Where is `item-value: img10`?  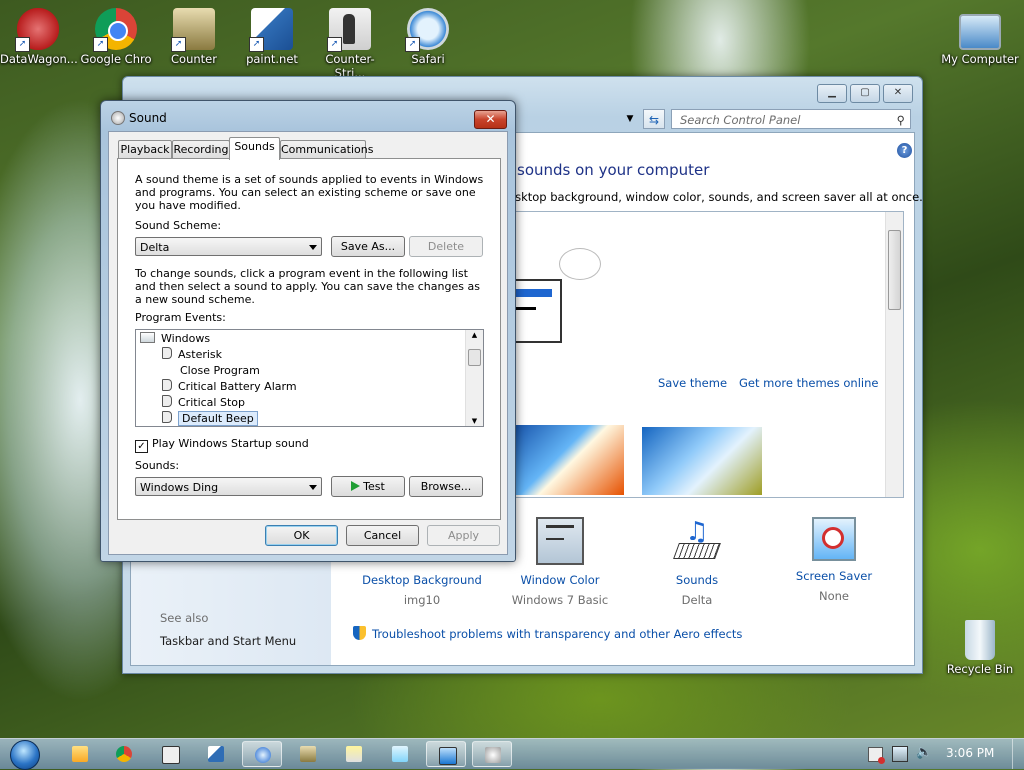
item-value: img10 is located at coordinates (422, 600).